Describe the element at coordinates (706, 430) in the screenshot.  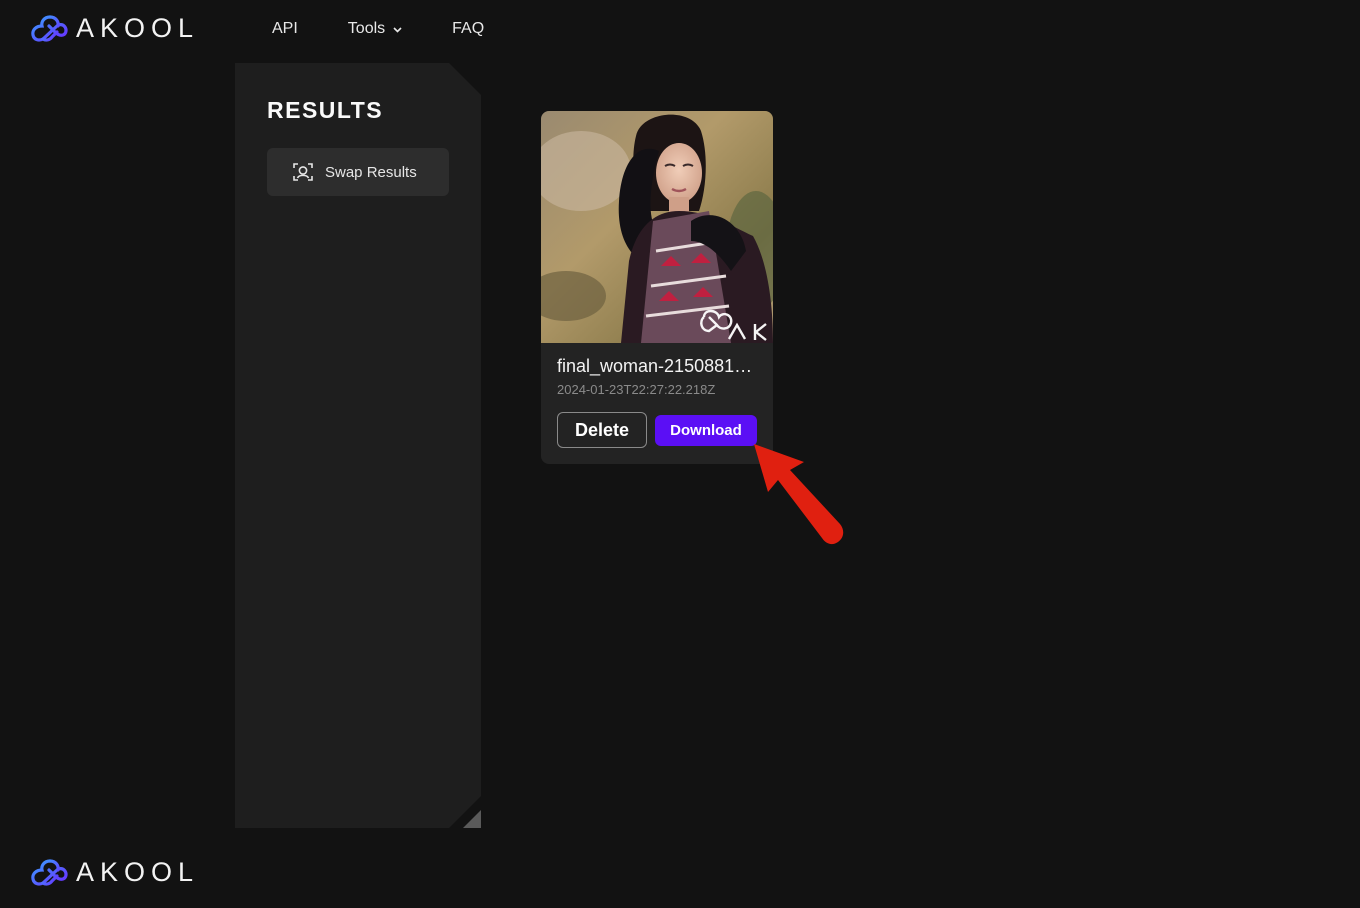
I see `download-button: Download` at that location.